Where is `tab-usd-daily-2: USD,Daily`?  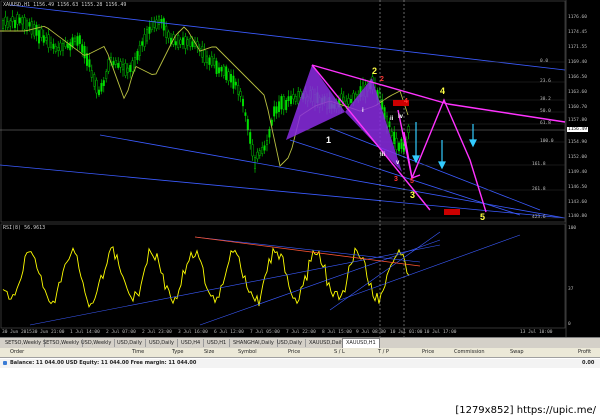
tab-usd-daily-2: USD,Daily is located at coordinates (162, 343).